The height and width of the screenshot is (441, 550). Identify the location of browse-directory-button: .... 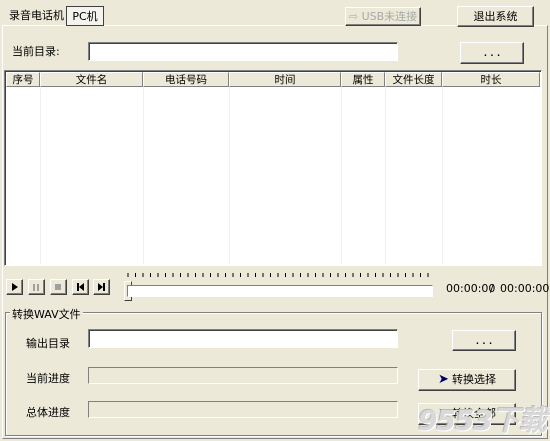
(492, 53).